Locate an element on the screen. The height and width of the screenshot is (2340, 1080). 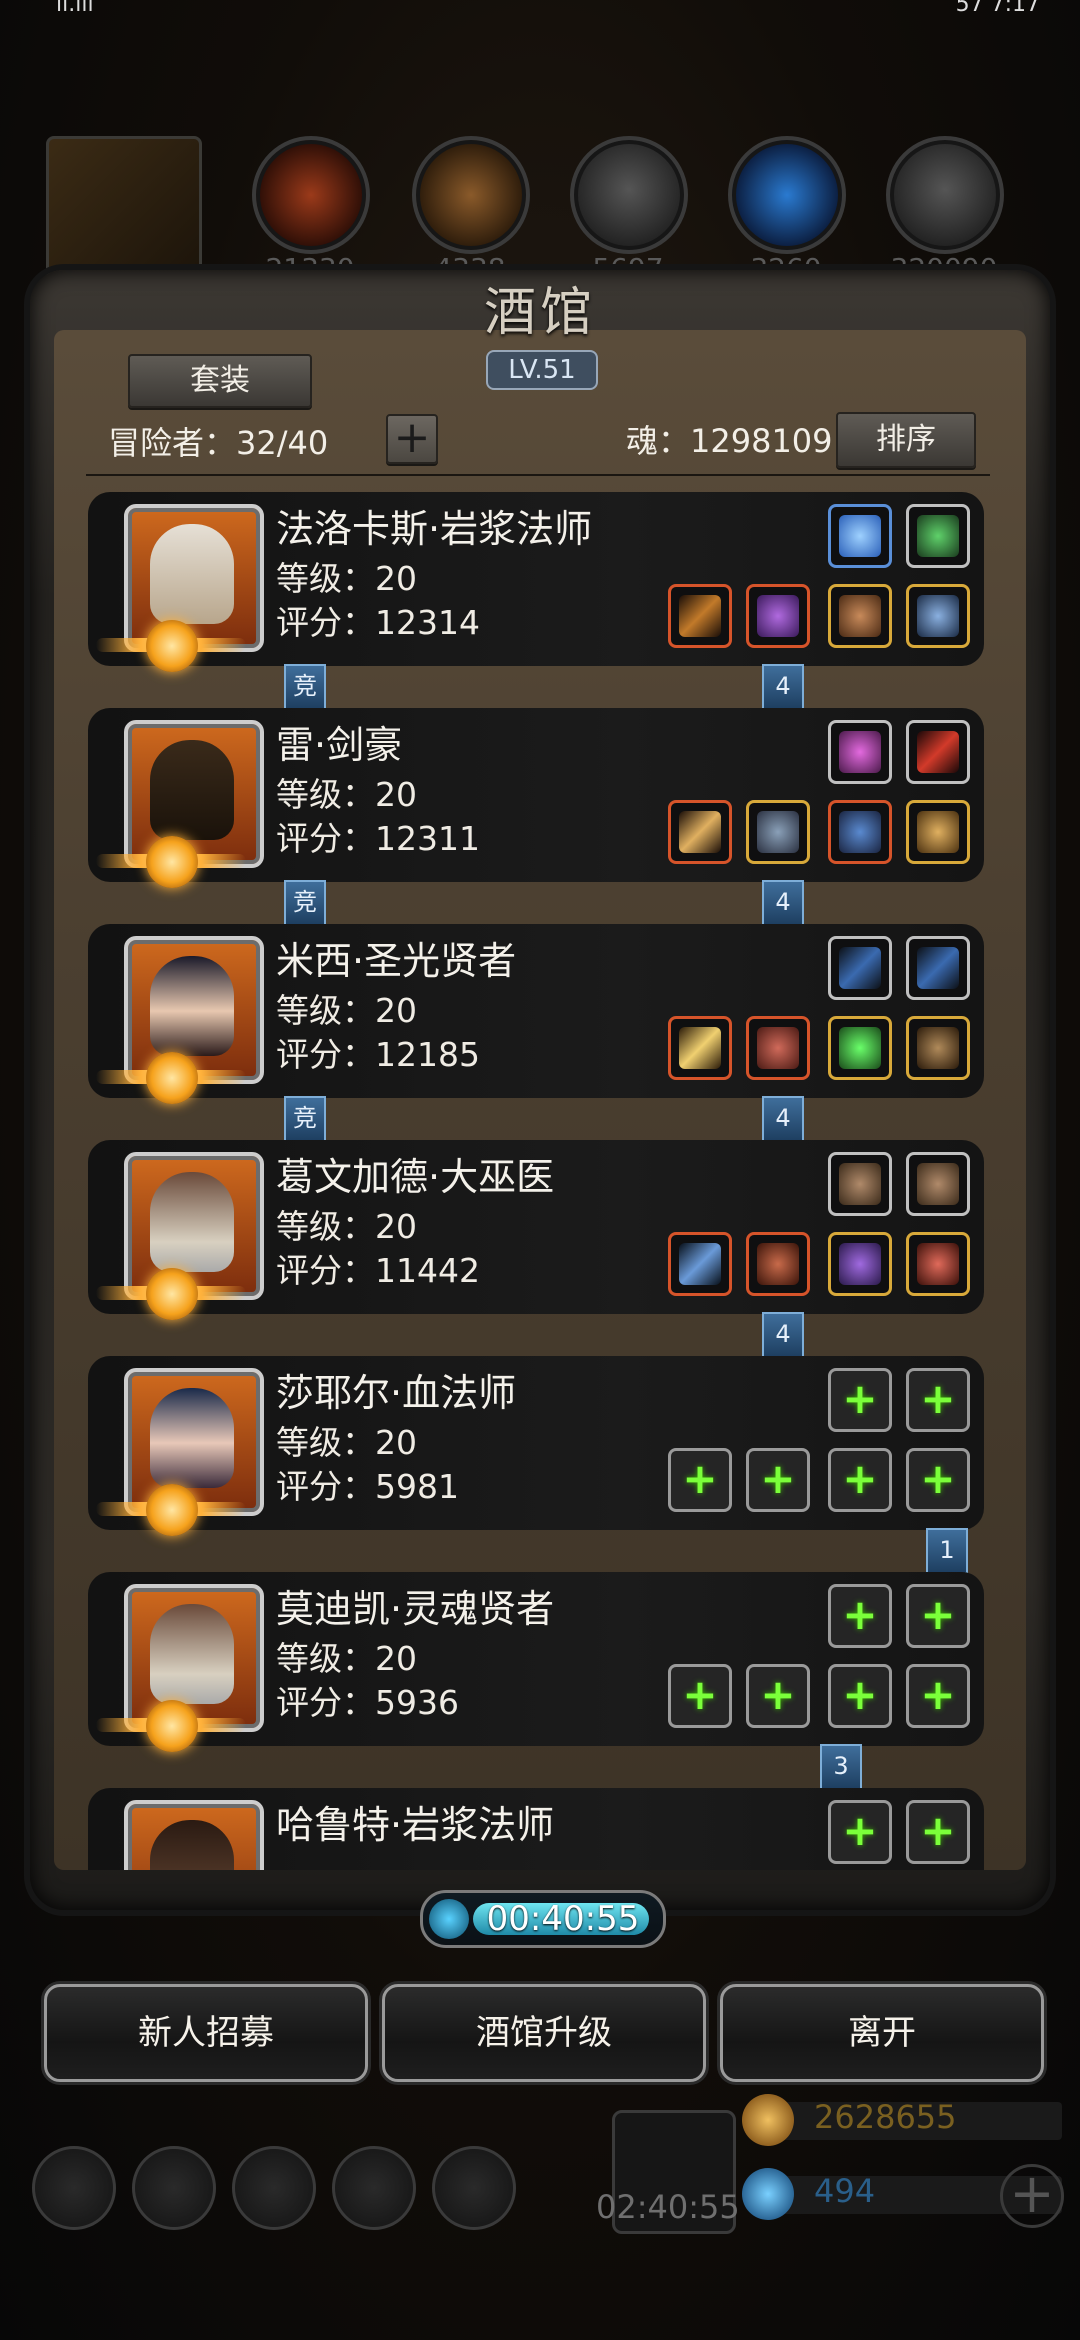
equip-slot-staff is located at coordinates (700, 616).